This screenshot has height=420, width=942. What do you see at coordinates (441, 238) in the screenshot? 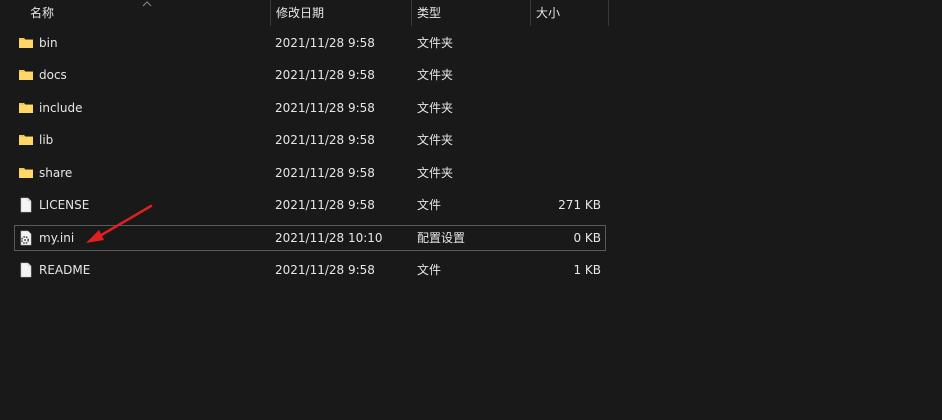
I see `file-type: 配置设置` at bounding box center [441, 238].